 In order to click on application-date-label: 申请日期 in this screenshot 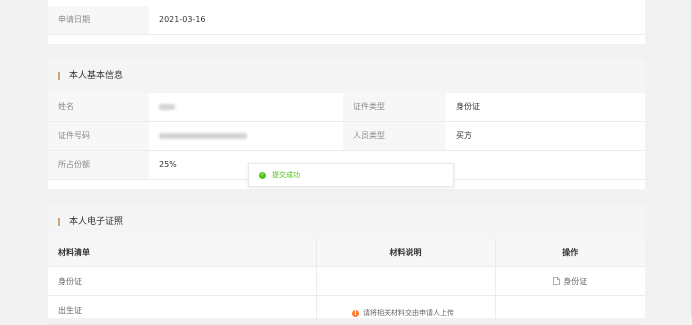, I will do `click(98, 20)`.